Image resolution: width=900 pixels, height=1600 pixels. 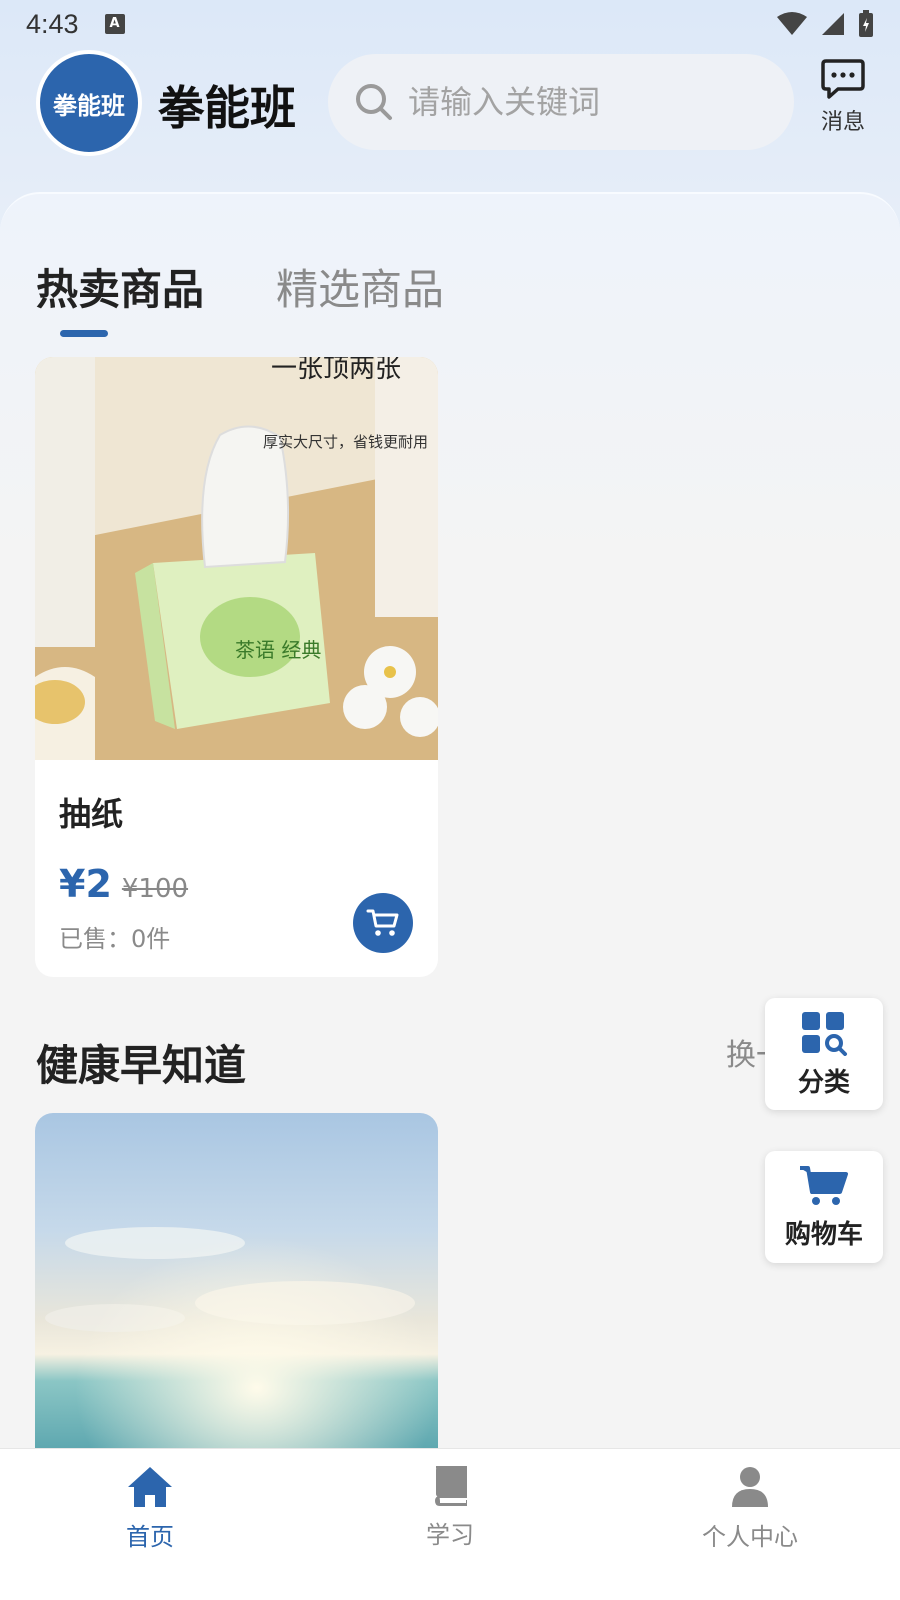 I want to click on battery-icon, so click(x=866, y=23).